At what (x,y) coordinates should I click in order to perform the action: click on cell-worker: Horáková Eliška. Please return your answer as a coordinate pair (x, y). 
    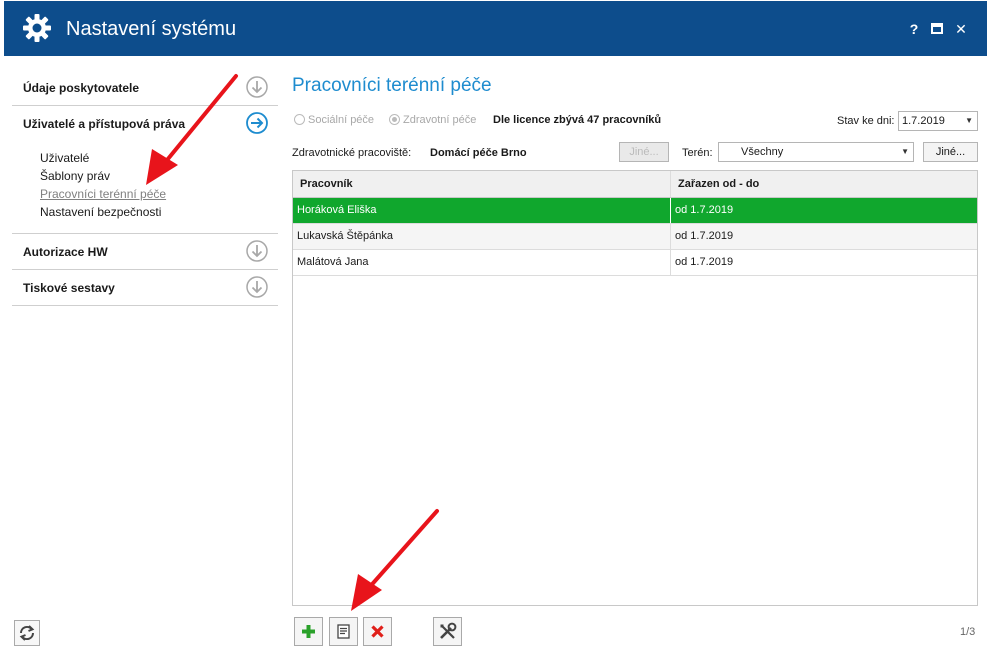
    Looking at the image, I should click on (482, 210).